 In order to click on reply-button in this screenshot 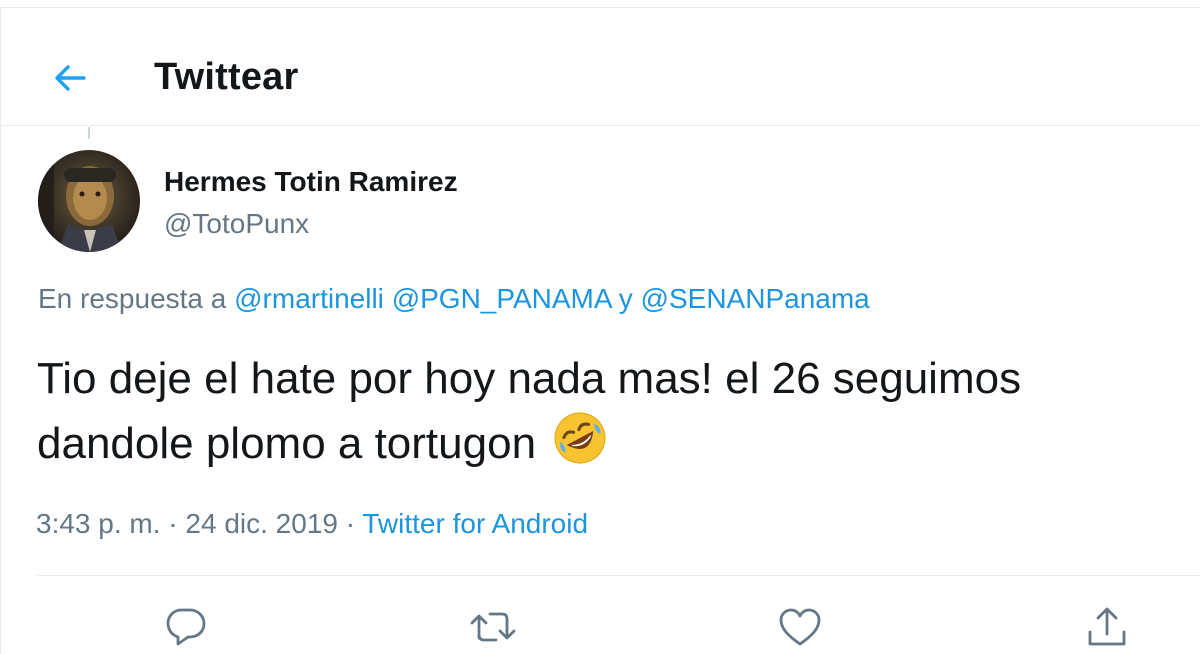, I will do `click(186, 629)`.